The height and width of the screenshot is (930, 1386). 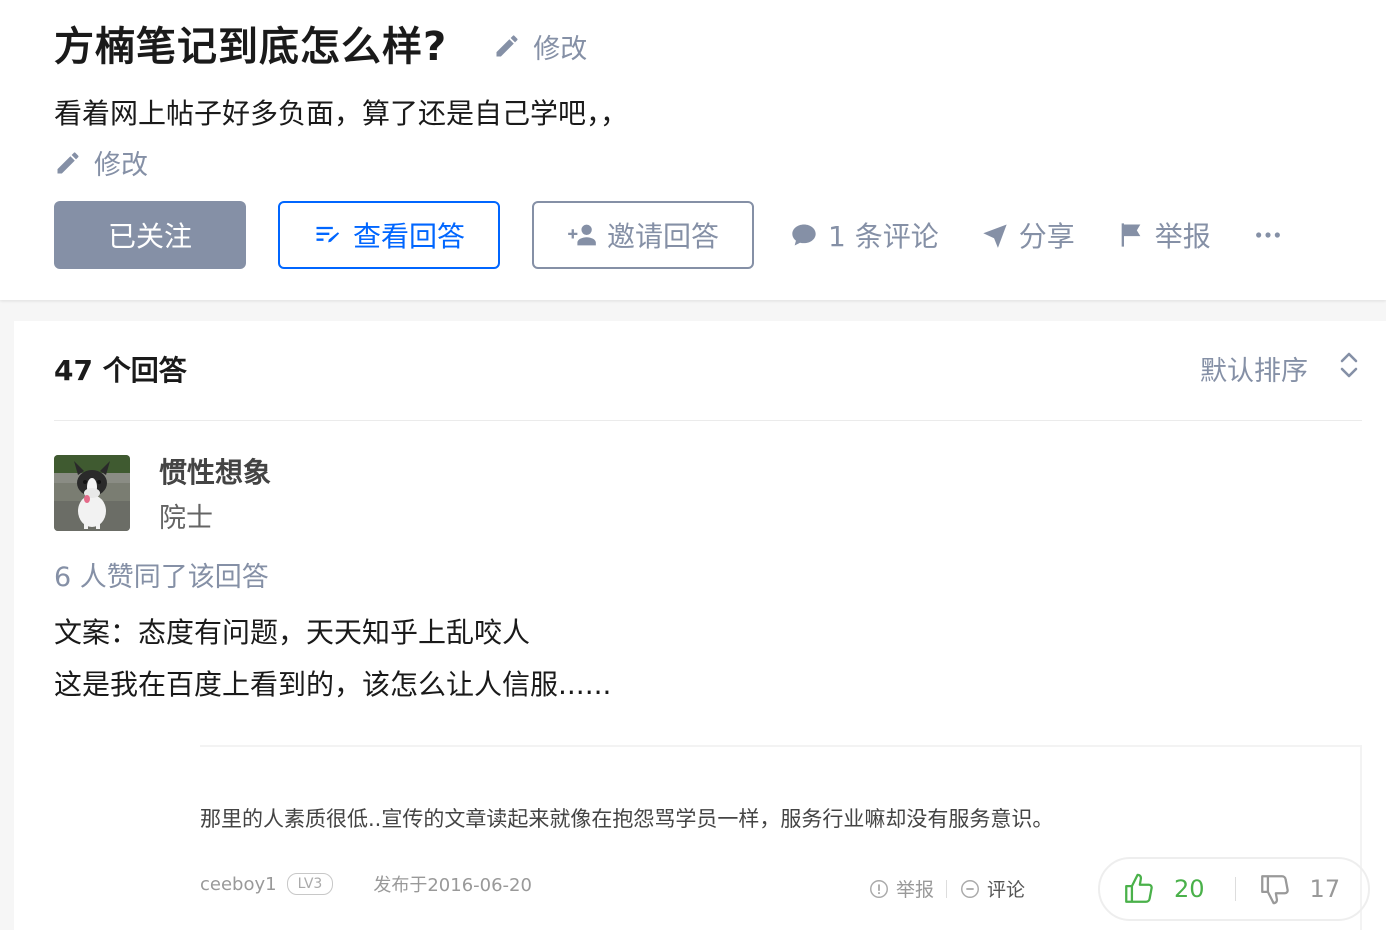 I want to click on invite-answer-label: 邀请回答, so click(x=662, y=236).